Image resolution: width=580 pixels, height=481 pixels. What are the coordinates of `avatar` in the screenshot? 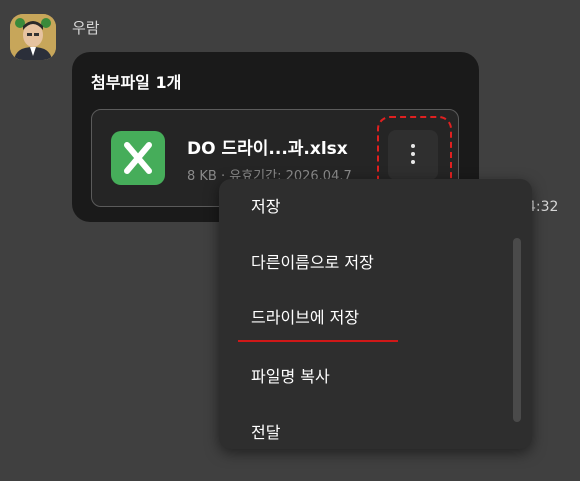 It's located at (33, 37).